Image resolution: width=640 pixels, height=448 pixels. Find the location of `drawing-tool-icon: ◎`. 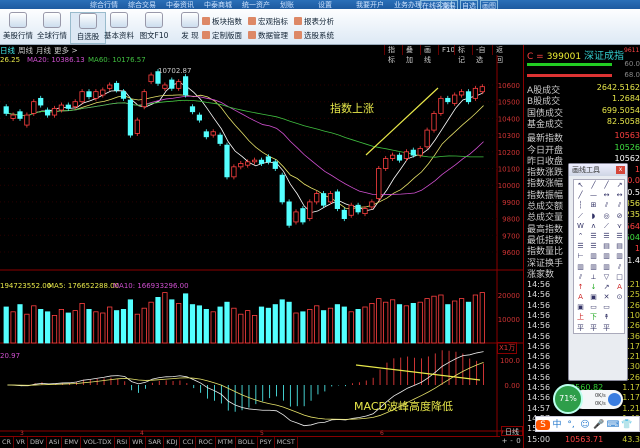

drawing-tool-icon: ◎ is located at coordinates (606, 216).